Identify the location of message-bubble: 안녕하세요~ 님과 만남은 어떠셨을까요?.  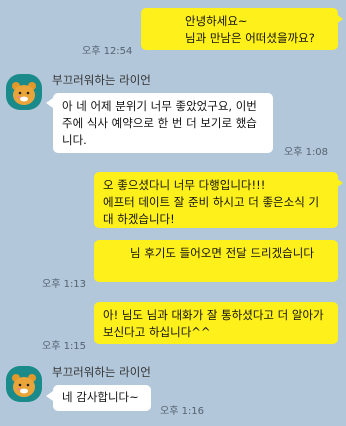
(239, 29).